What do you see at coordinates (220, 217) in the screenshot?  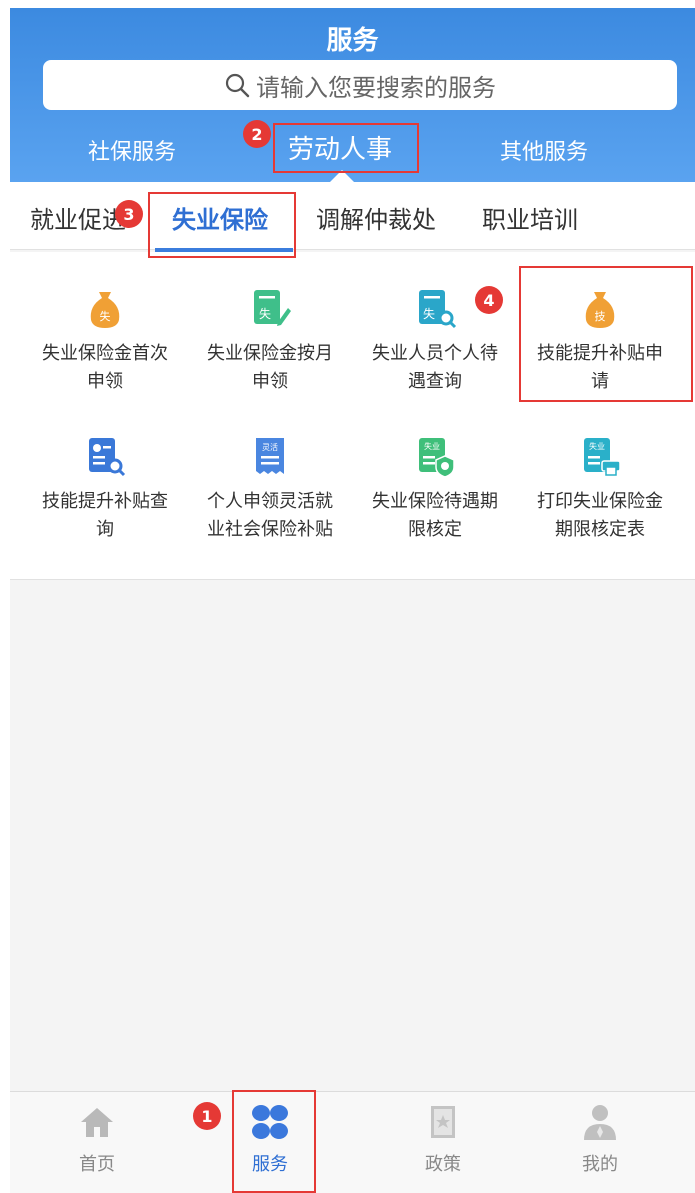 I see `subtab-unemployment-insurance: 失业保险` at bounding box center [220, 217].